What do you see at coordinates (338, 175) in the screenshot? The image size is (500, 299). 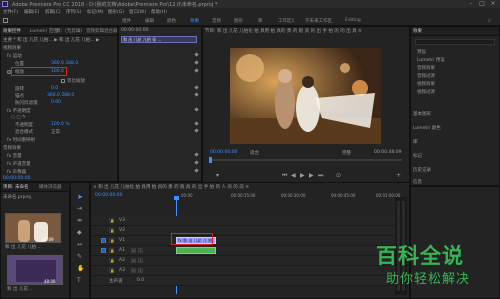 I see `export-frame-icon: ⊙` at bounding box center [338, 175].